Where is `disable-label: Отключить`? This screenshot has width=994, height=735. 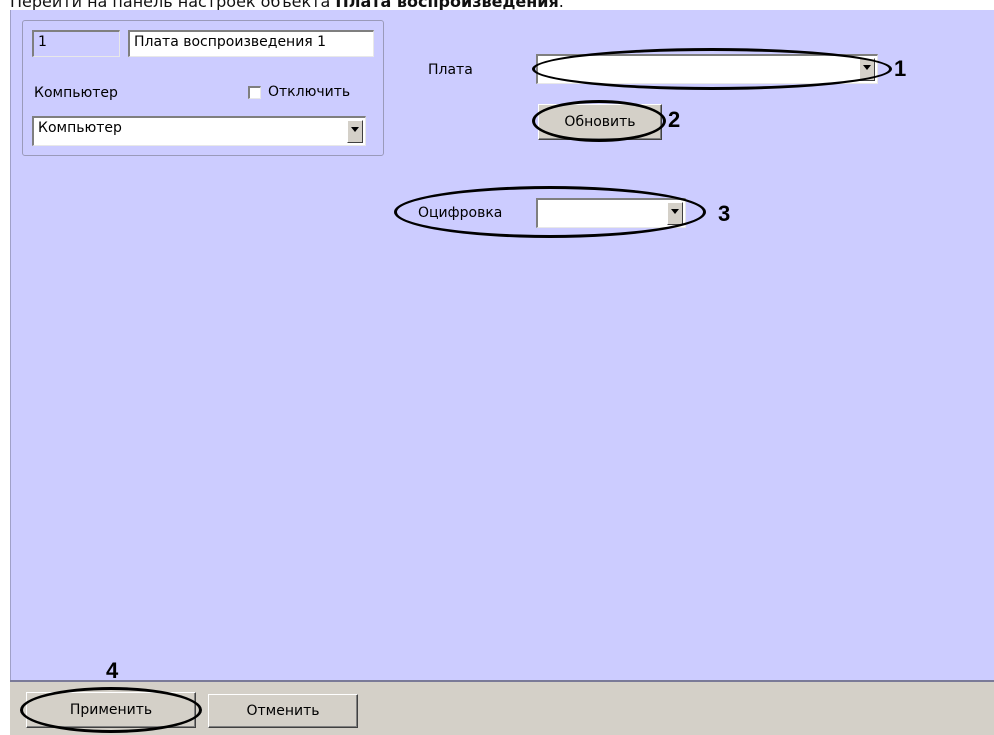
disable-label: Отключить is located at coordinates (309, 92).